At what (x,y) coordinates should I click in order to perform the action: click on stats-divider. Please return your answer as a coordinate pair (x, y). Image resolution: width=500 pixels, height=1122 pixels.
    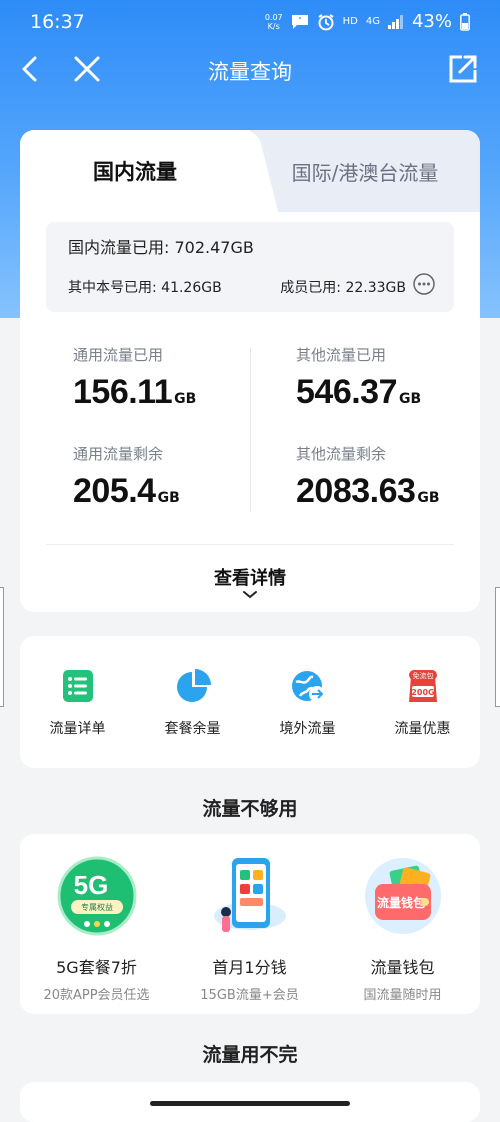
    Looking at the image, I should click on (250, 430).